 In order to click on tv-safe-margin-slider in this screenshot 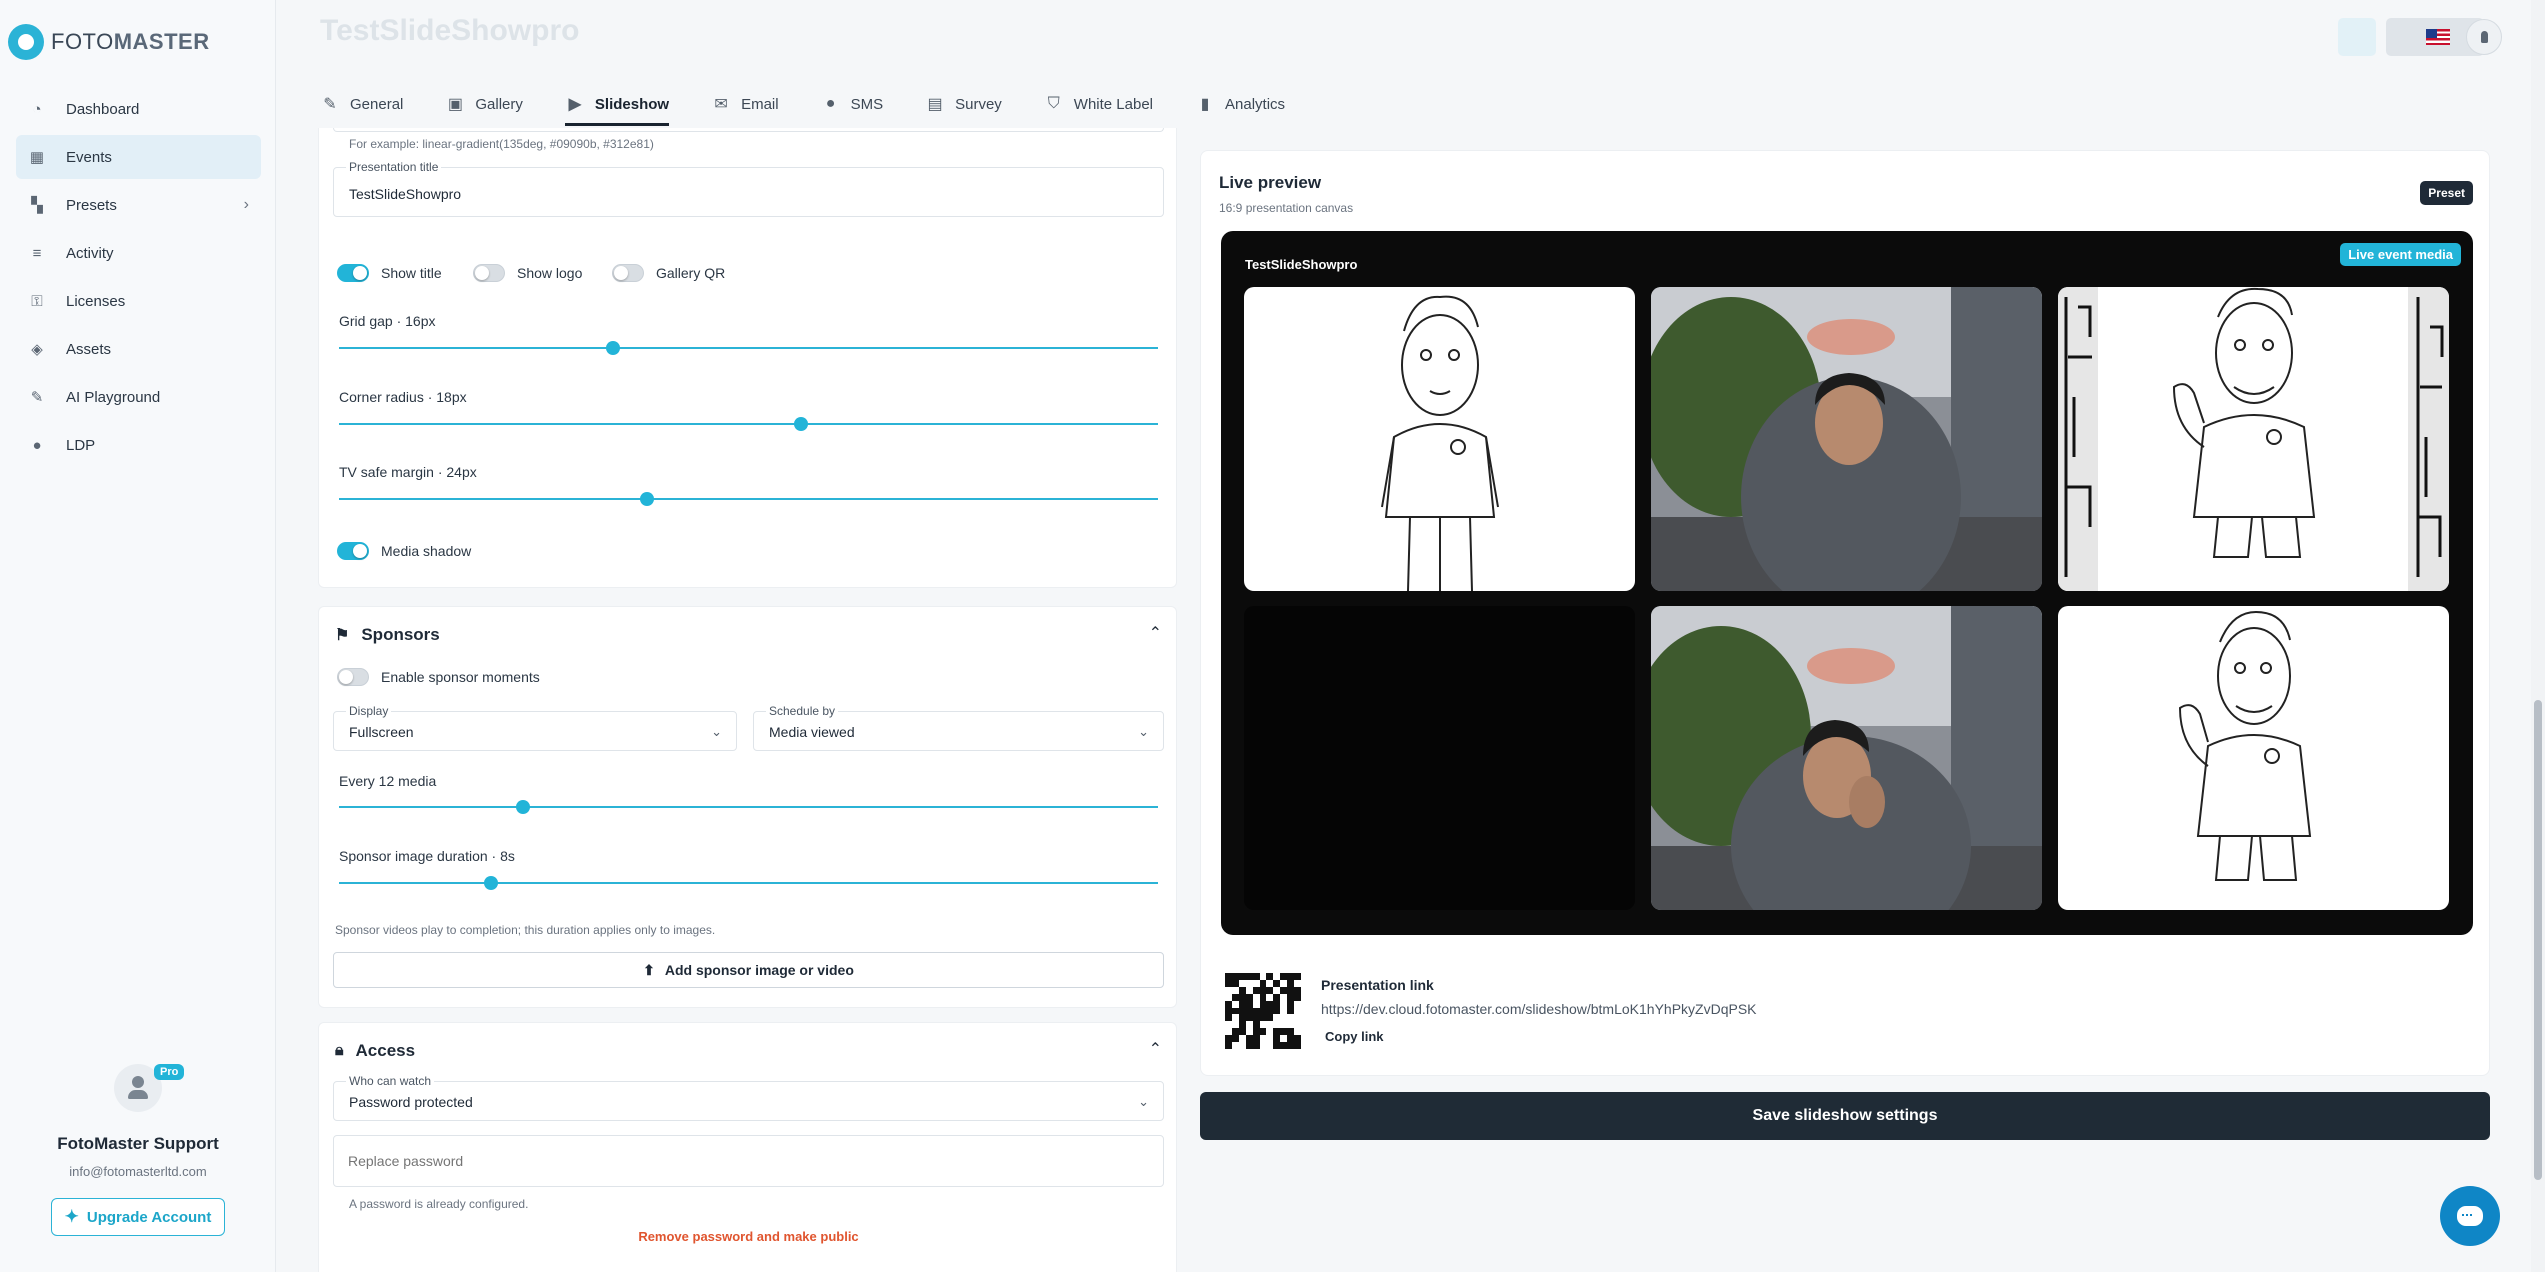, I will do `click(748, 499)`.